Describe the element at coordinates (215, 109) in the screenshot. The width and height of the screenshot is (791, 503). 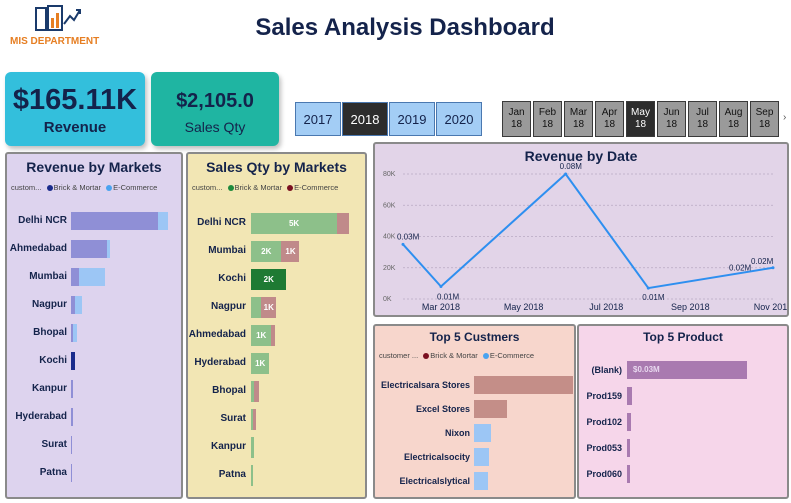
I see `kpi-card-sales-qty: $2,105.0 Sales Qty` at that location.